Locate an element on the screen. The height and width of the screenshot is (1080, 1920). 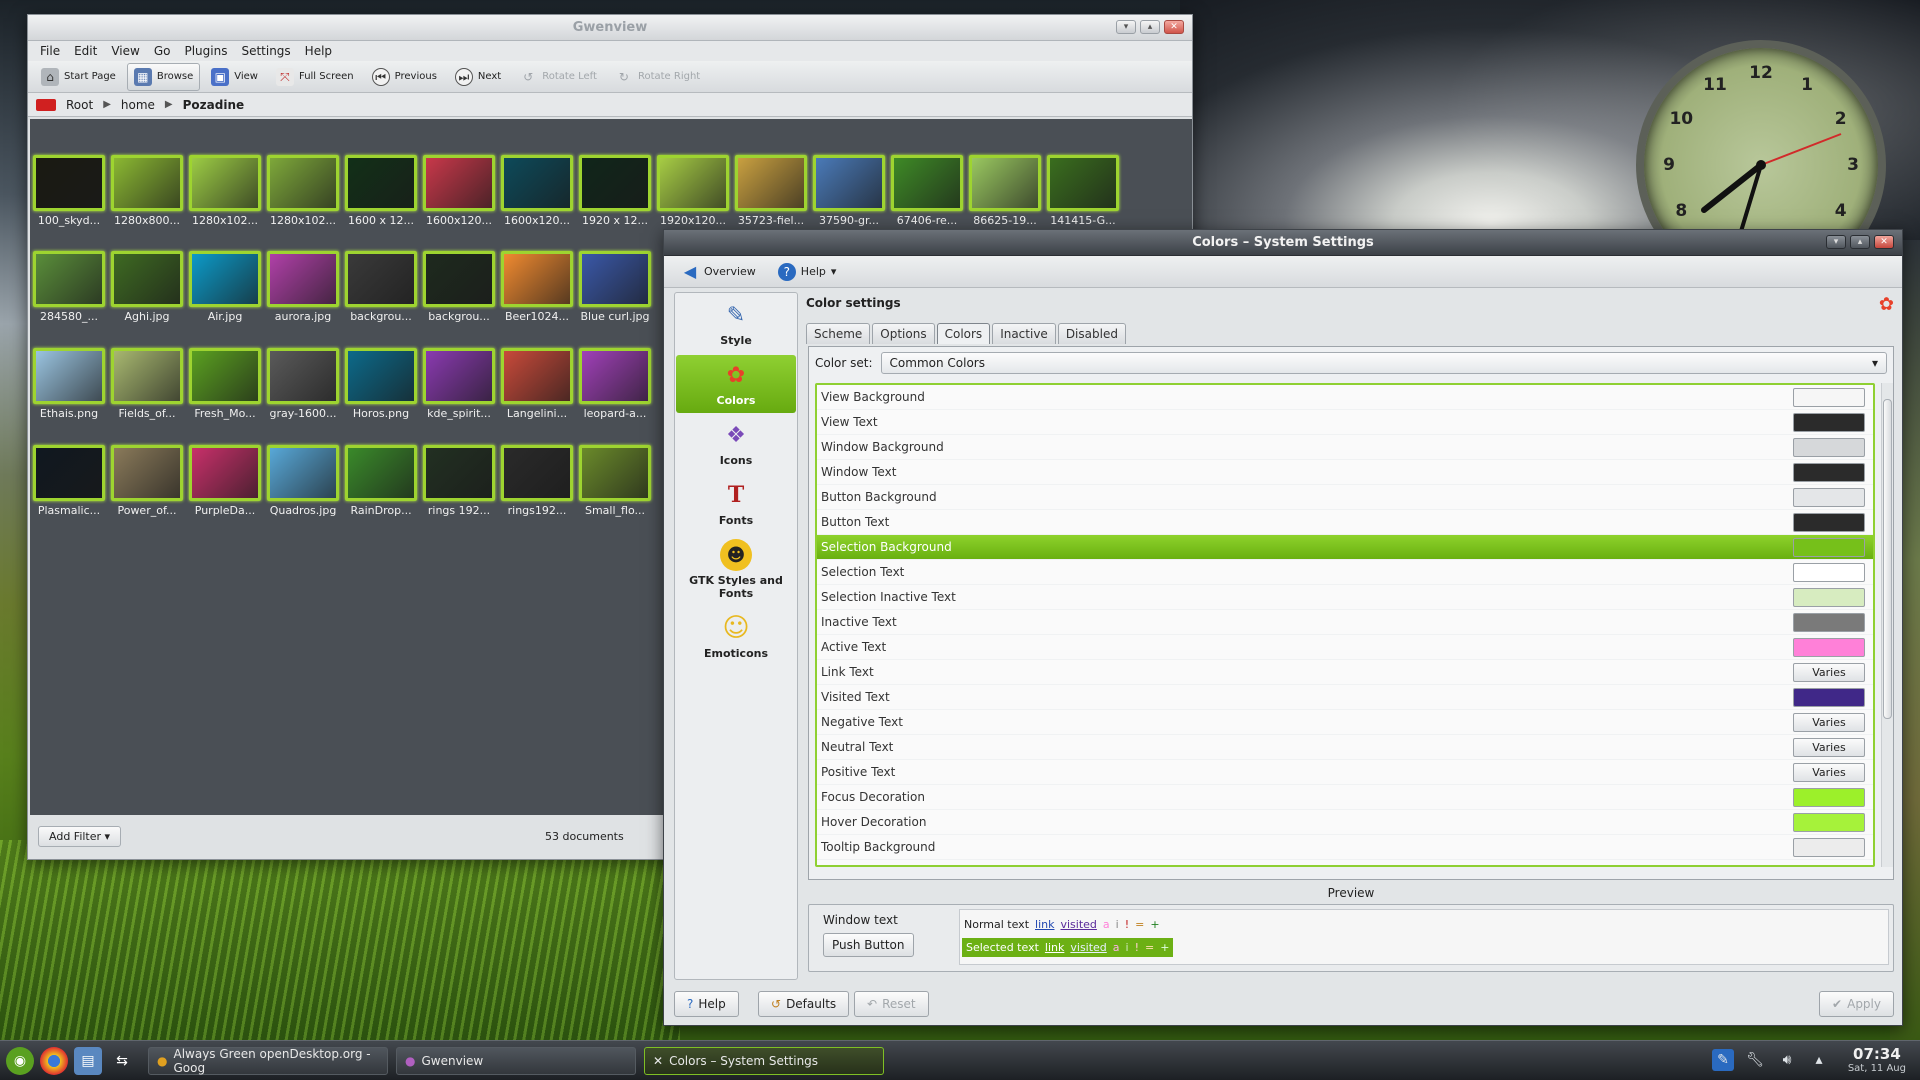
color-row: Neutral Text Varies is located at coordinates (1345, 747).